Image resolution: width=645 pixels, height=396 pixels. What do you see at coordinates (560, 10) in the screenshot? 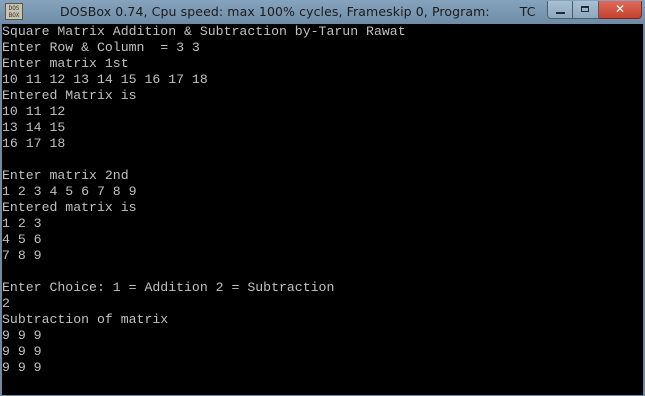
I see `minimize-button` at bounding box center [560, 10].